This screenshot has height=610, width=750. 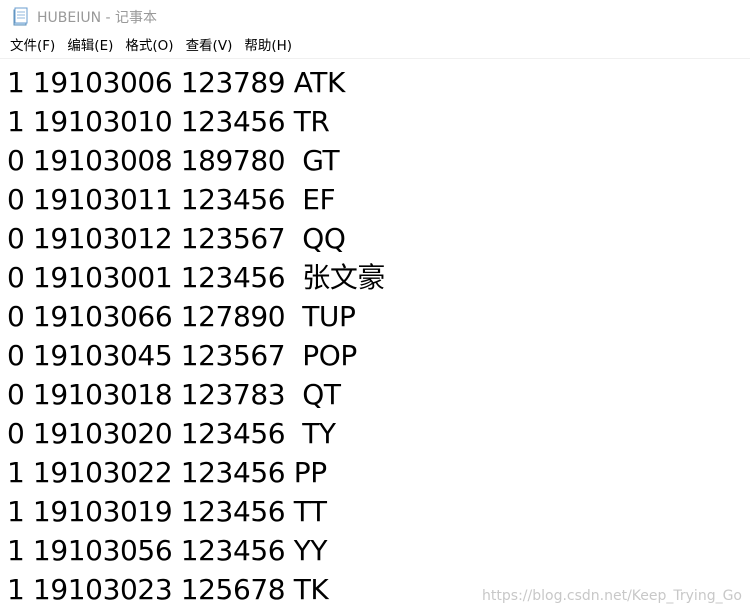 I want to click on text-line: 0 19103001 123456 张文豪, so click(x=196, y=277).